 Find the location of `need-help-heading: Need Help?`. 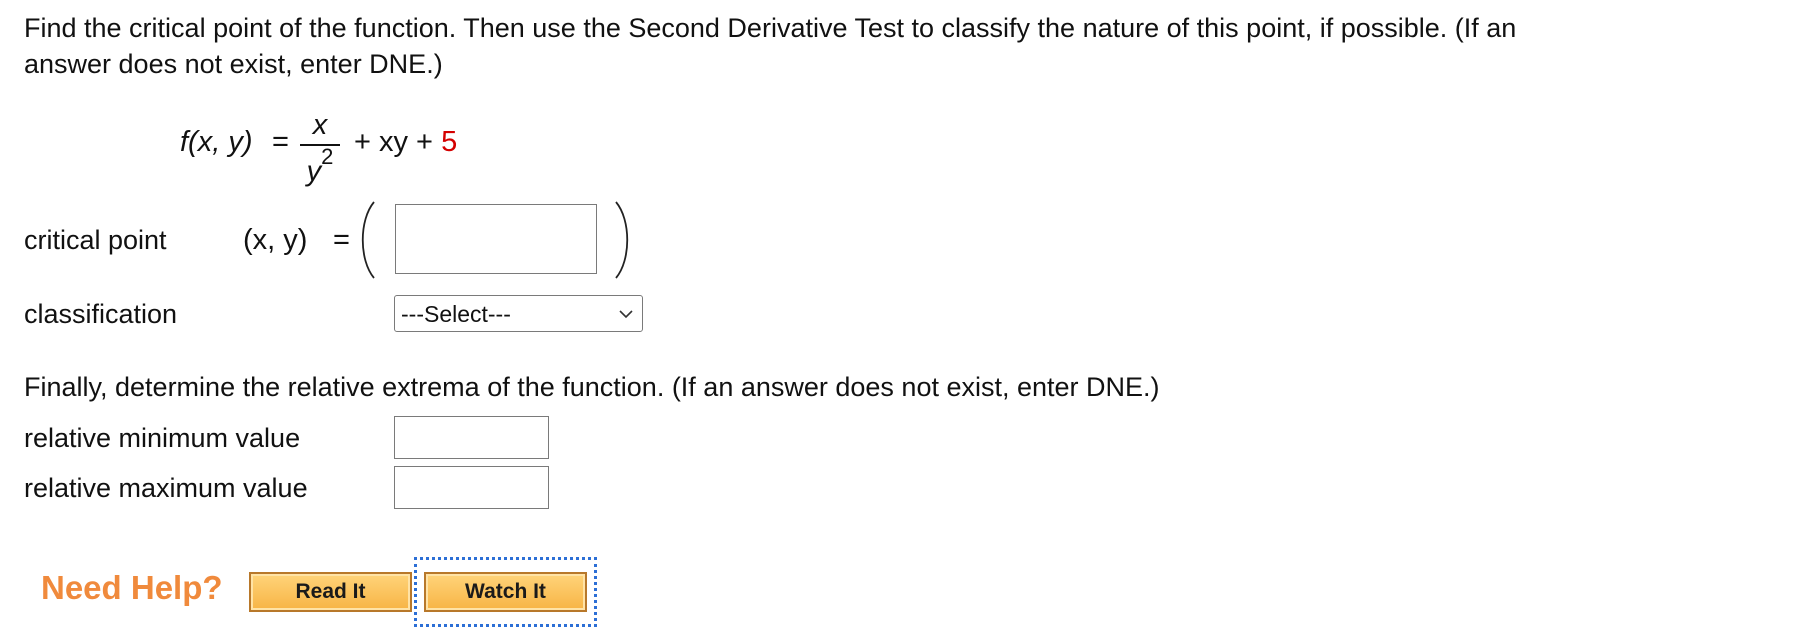

need-help-heading: Need Help? is located at coordinates (132, 587).